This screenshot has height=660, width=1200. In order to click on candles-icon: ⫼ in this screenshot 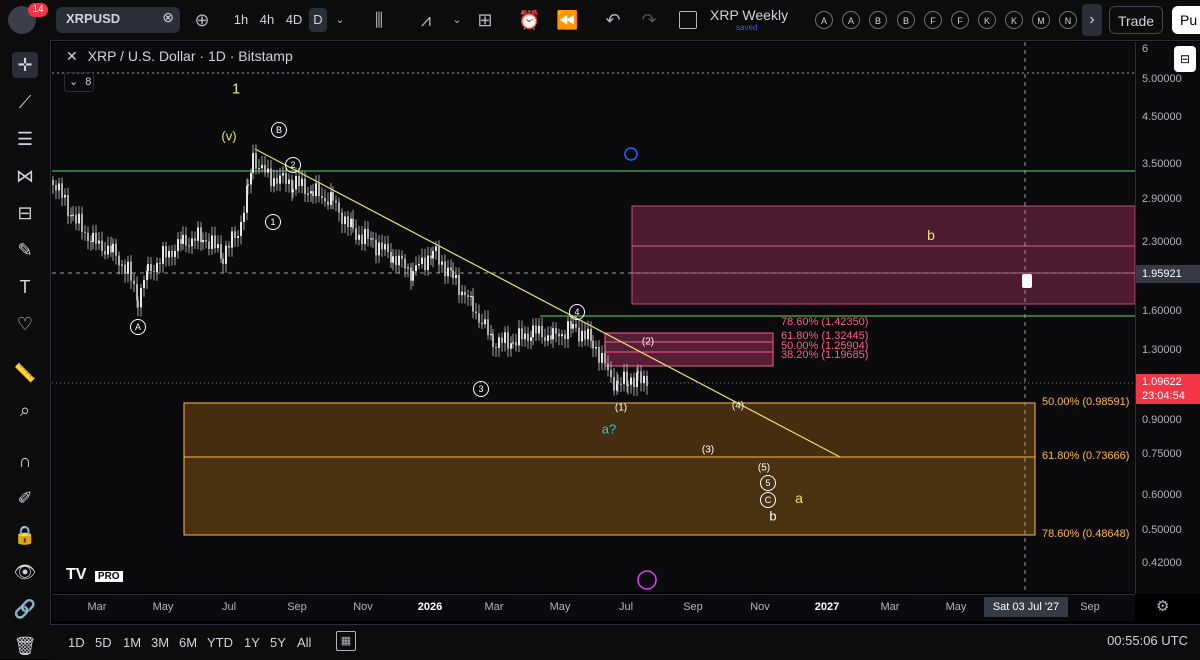, I will do `click(379, 20)`.